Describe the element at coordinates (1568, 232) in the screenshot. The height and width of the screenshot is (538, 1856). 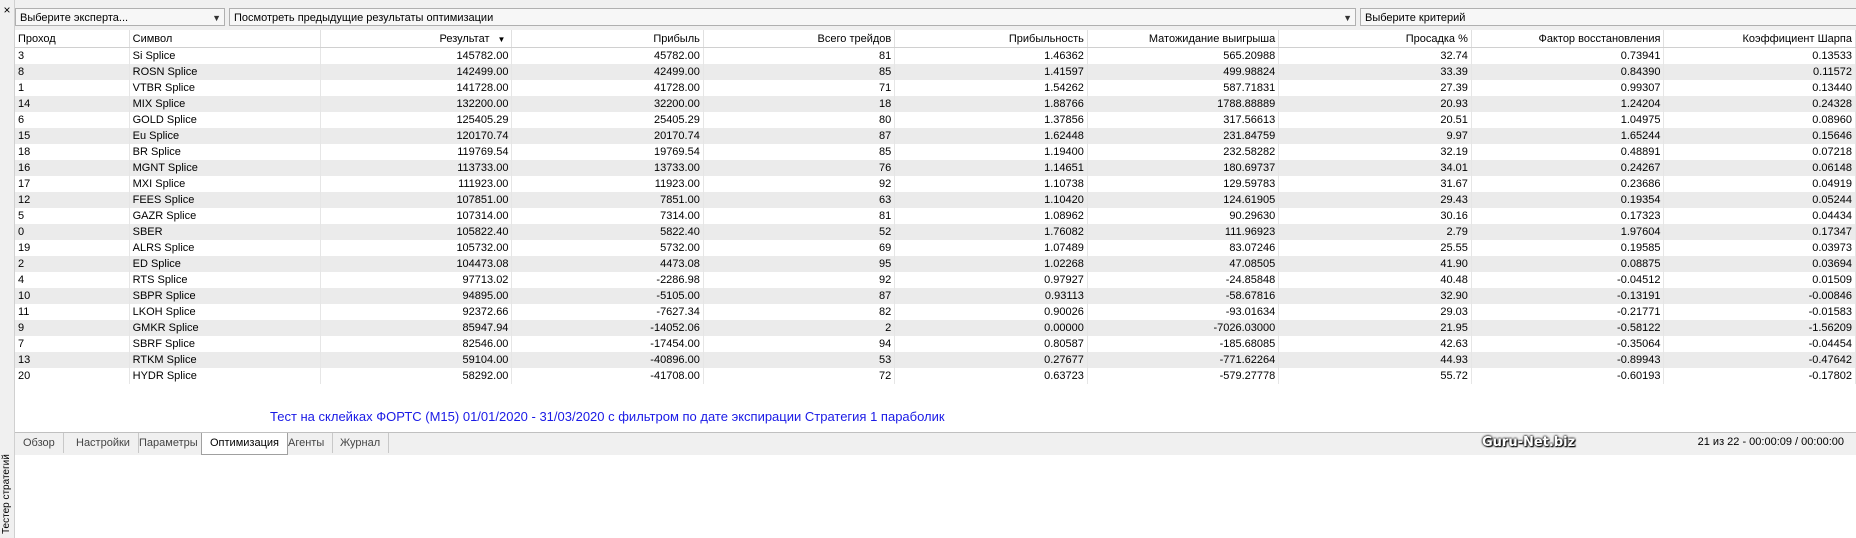
I see `cell-recovery-factor: 1.97604` at that location.